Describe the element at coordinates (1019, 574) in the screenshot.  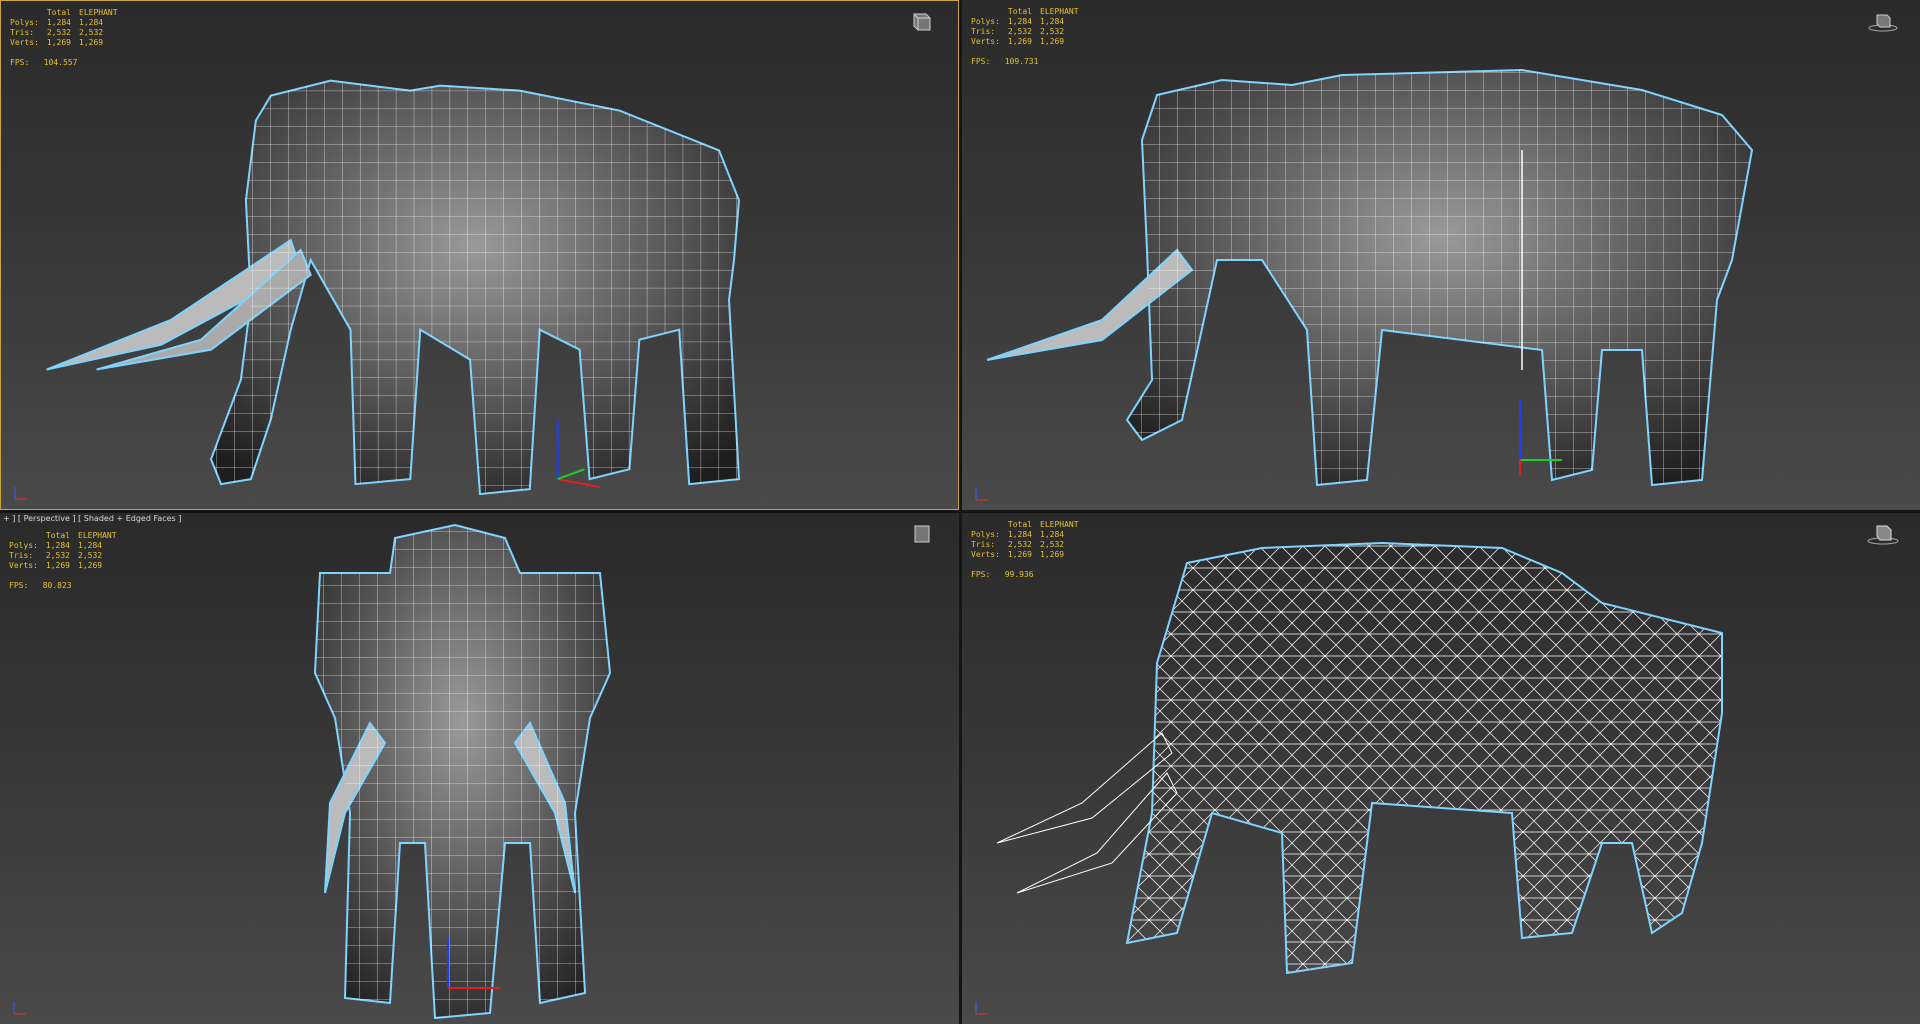
I see `fps-value: 99.936` at that location.